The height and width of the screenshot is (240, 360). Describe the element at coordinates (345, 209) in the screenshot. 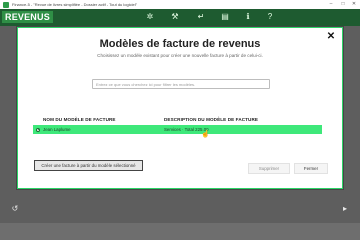

I see `next-icon: ▸` at that location.